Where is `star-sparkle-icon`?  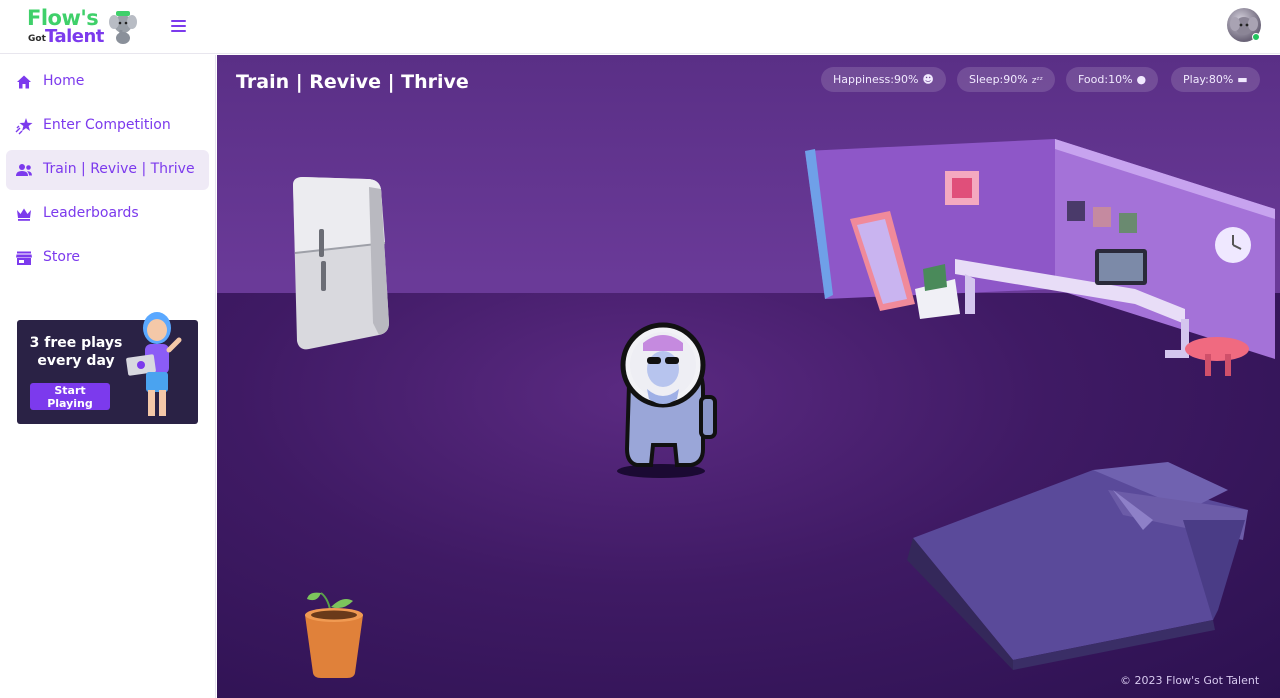 star-sparkle-icon is located at coordinates (24, 126).